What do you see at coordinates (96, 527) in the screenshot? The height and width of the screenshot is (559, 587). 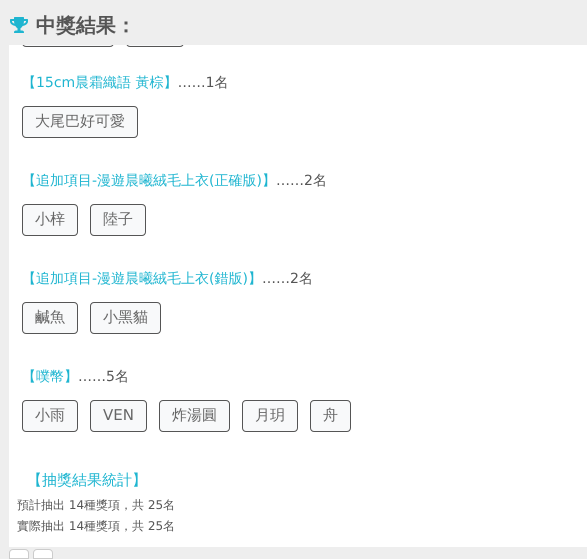 I see `summary-line: 實際抽出 14種獎項，共 25名` at bounding box center [96, 527].